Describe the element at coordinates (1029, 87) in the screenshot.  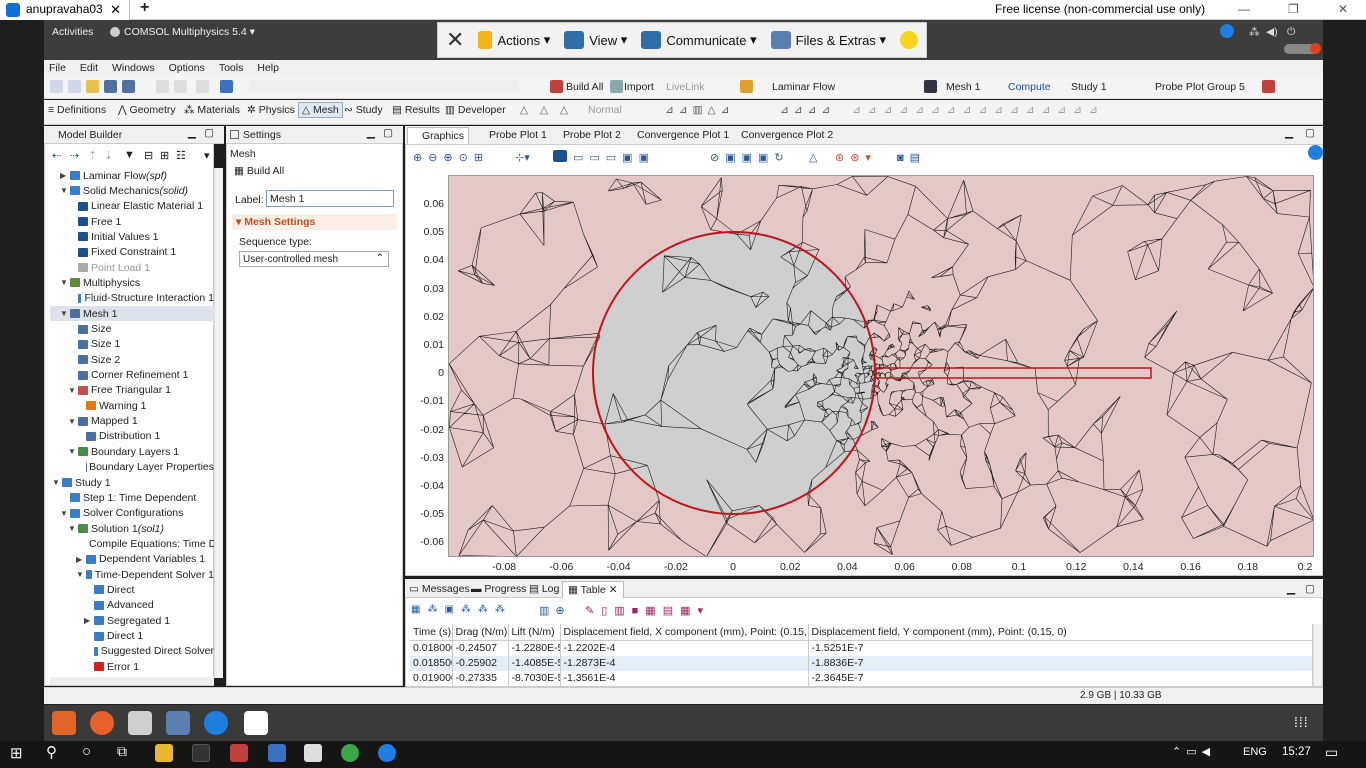
I see `compute-button: Compute` at that location.